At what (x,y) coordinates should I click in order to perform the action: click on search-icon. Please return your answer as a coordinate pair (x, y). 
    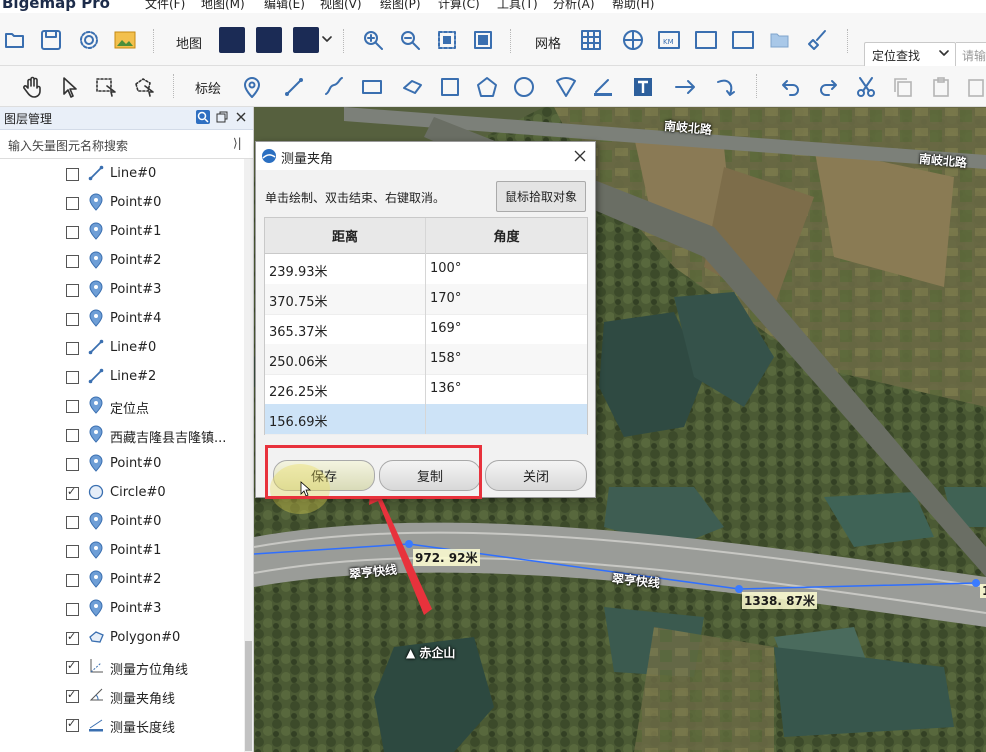
    Looking at the image, I should click on (203, 117).